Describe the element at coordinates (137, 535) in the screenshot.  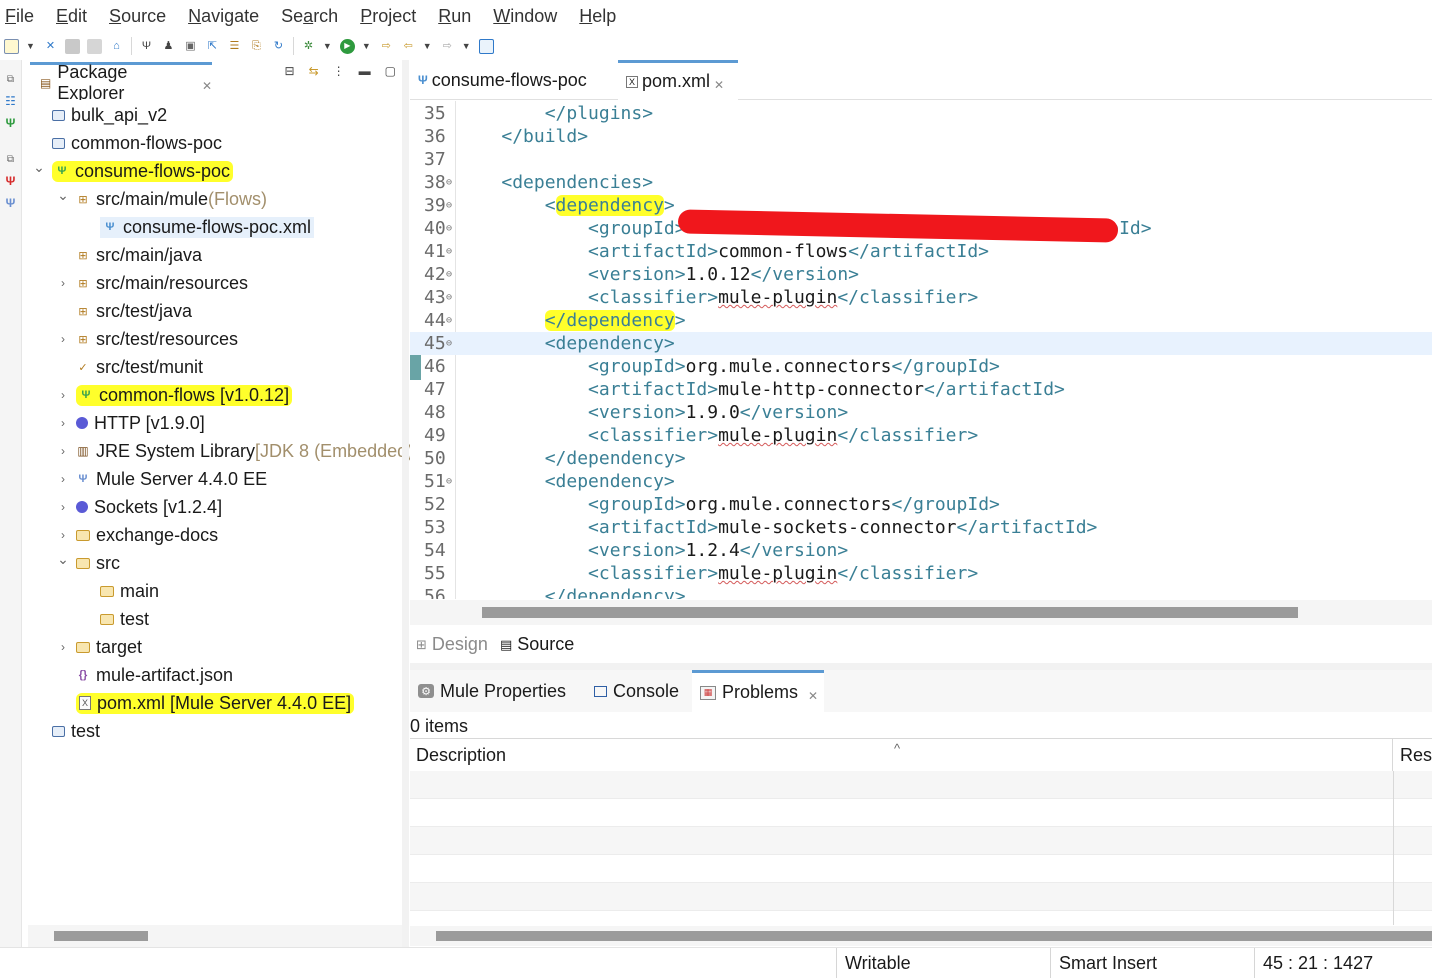
I see `tree-item: › exchange-docs` at that location.